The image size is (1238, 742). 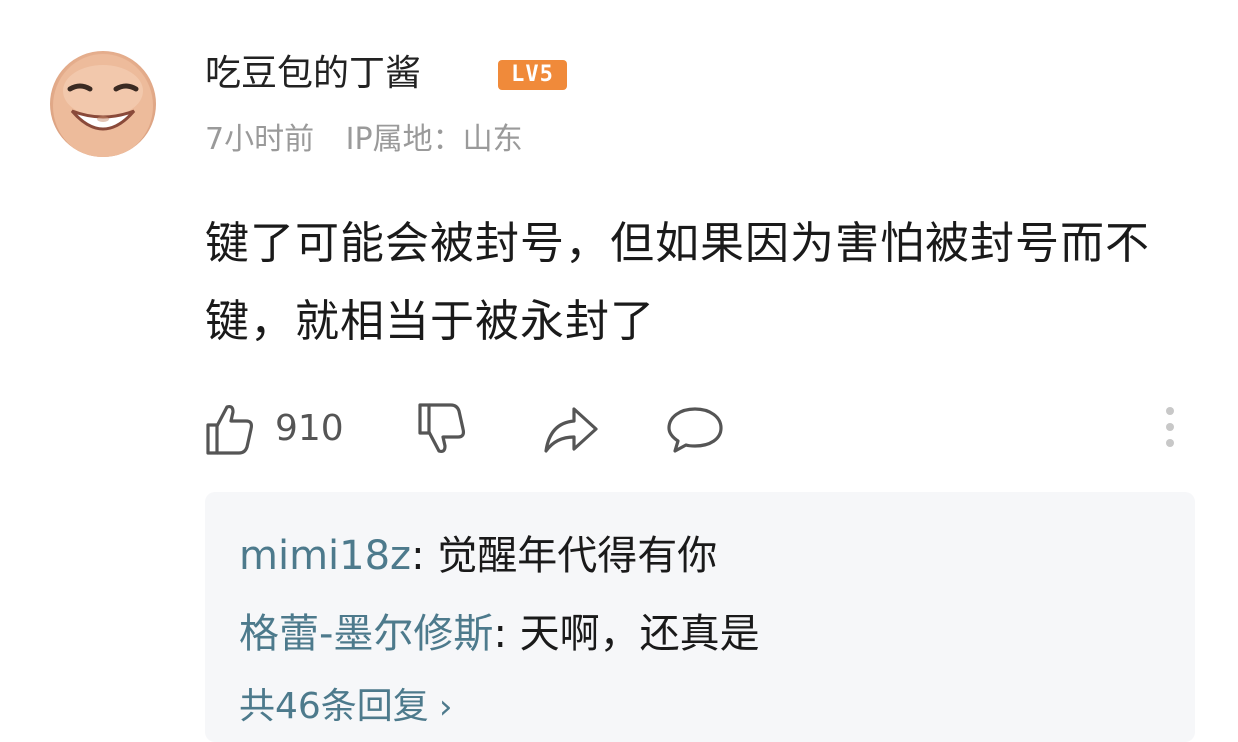 What do you see at coordinates (639, 634) in the screenshot?
I see `reply-text: 天啊，还真是` at bounding box center [639, 634].